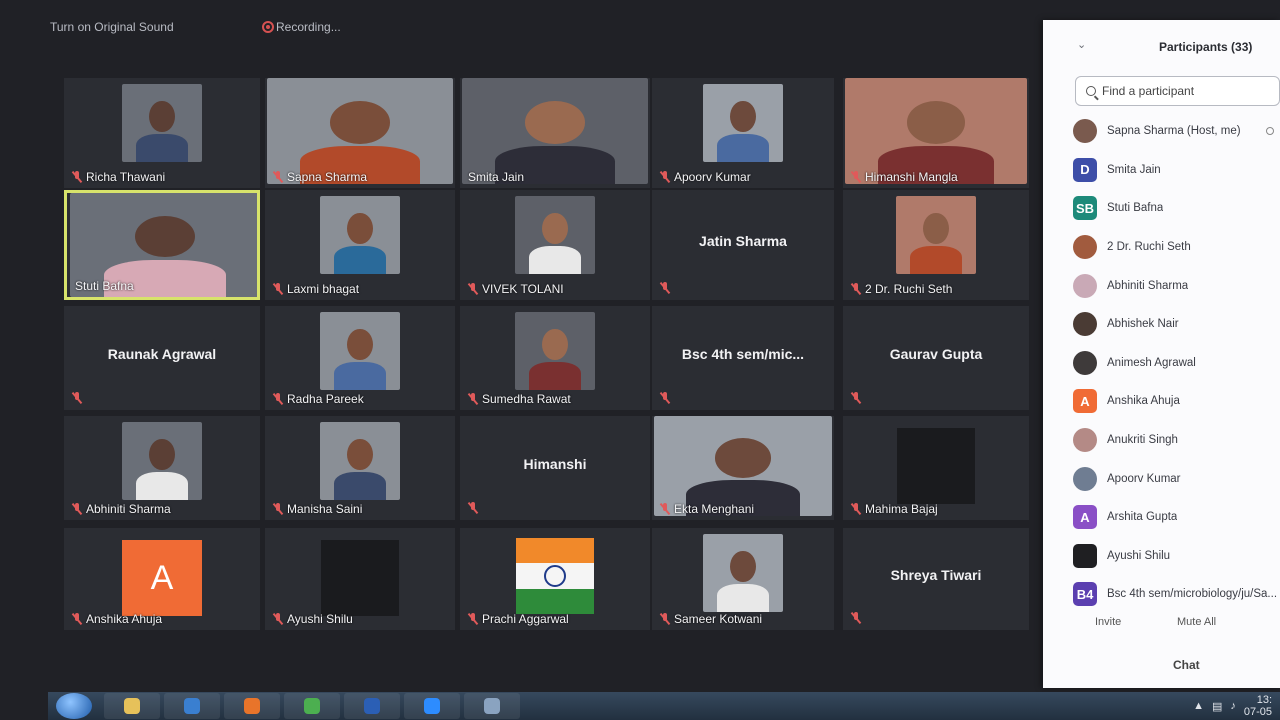  I want to click on participant-list-item: SB Stuti Bafna, so click(1161, 208).